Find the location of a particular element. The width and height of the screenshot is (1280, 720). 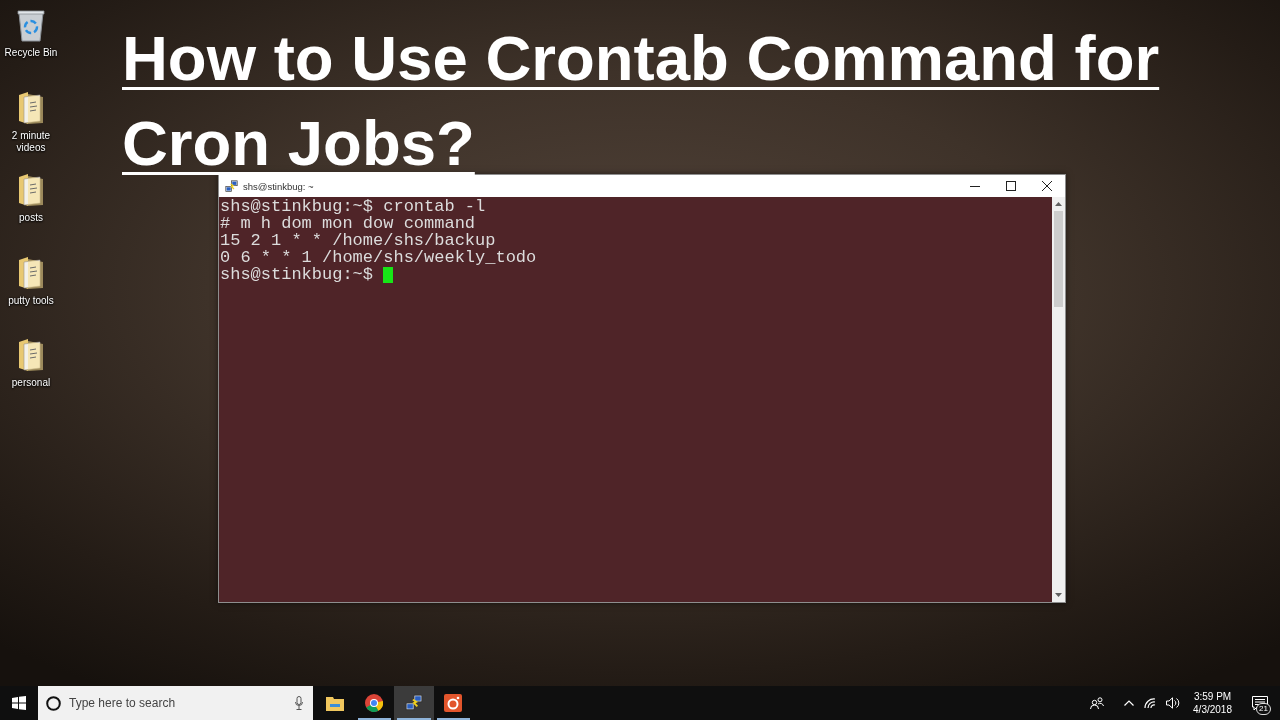

microphone-icon is located at coordinates (299, 703).